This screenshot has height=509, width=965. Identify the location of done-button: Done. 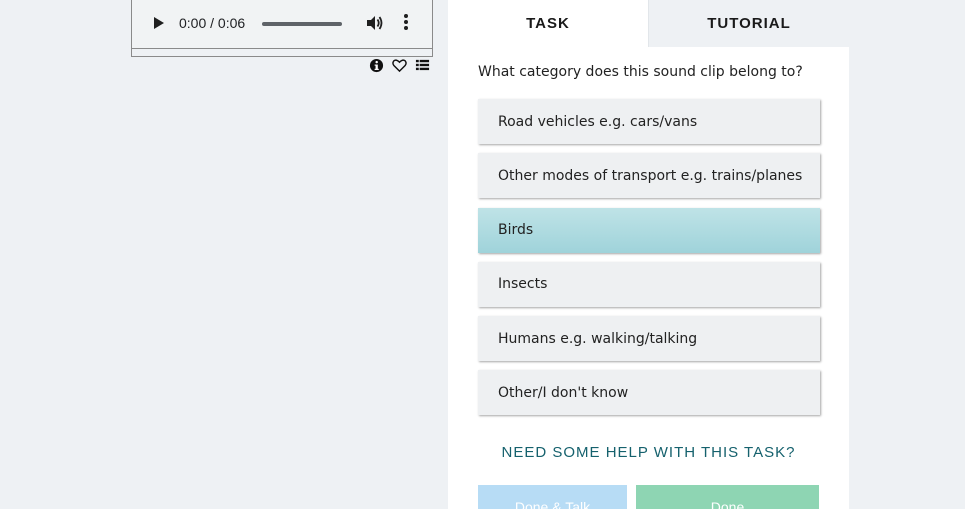
(727, 497).